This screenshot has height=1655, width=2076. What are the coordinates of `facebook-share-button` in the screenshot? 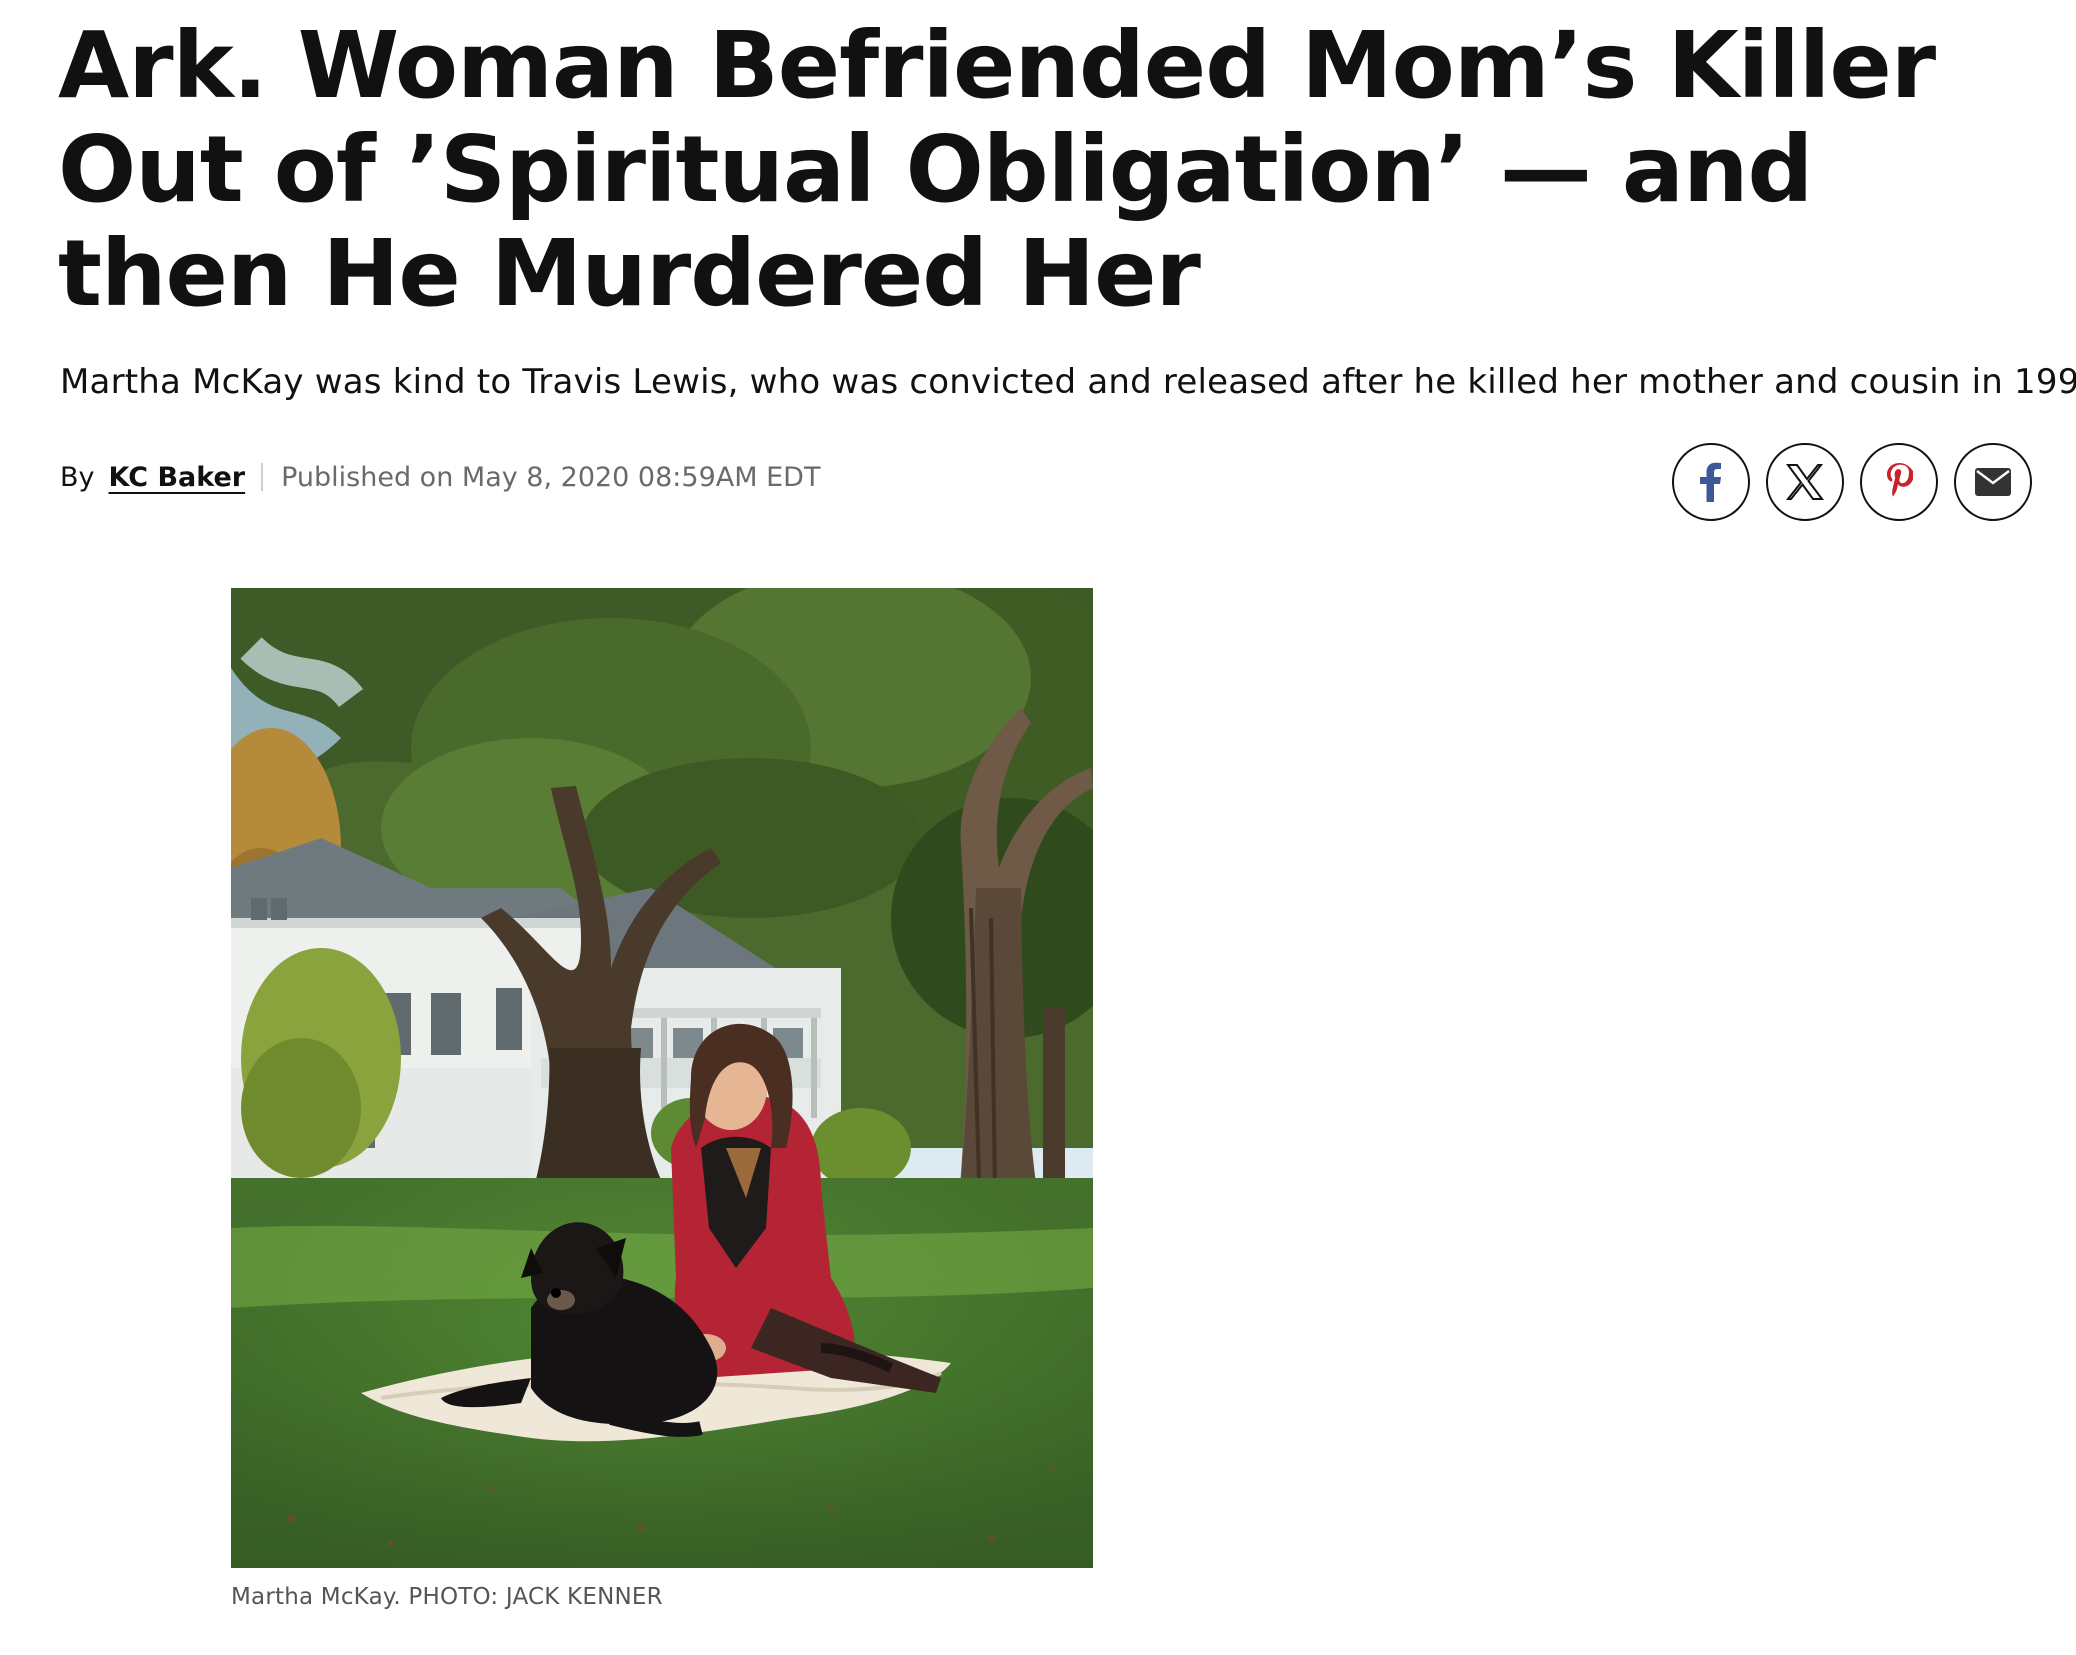 It's located at (1711, 482).